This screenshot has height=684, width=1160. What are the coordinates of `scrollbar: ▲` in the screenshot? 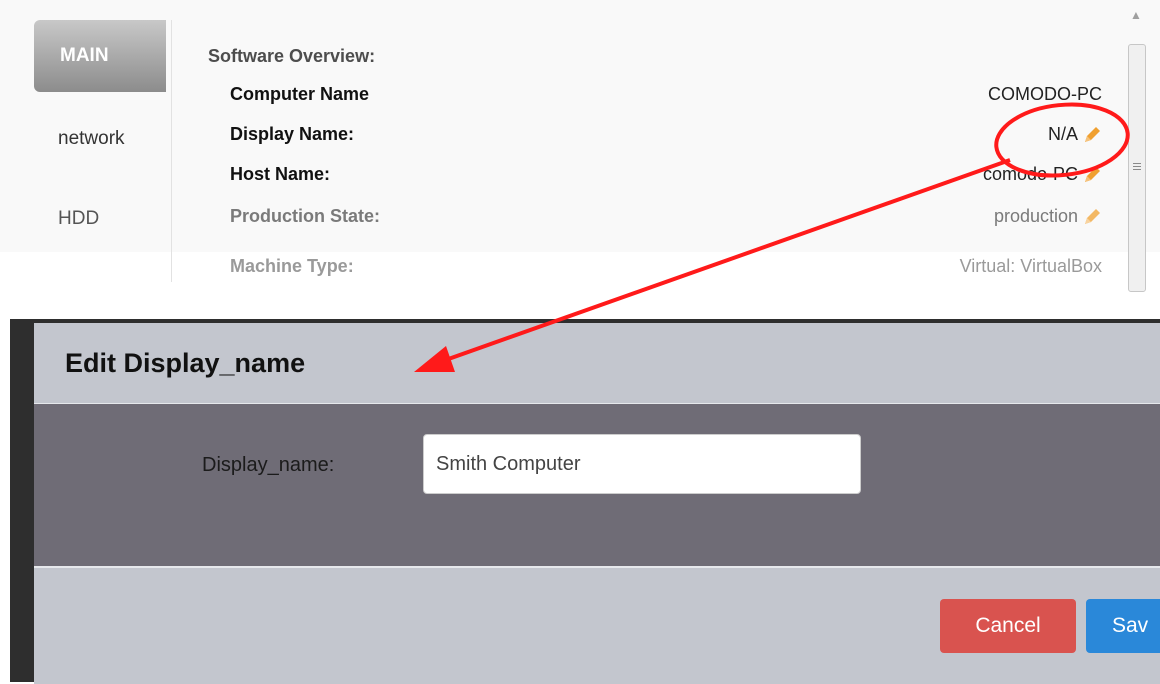 It's located at (1137, 146).